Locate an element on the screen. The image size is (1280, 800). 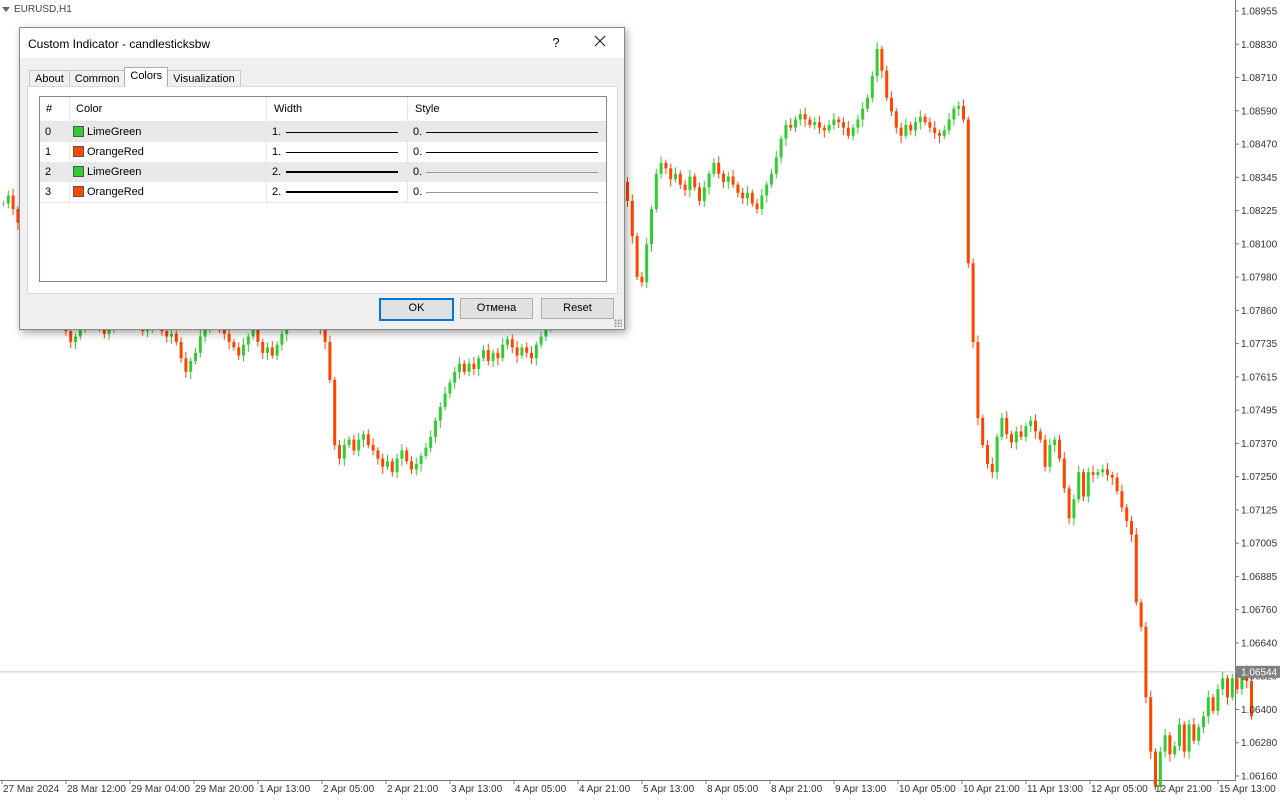
table-row: 0 LimeGreen 1. 0. is located at coordinates (323, 132).